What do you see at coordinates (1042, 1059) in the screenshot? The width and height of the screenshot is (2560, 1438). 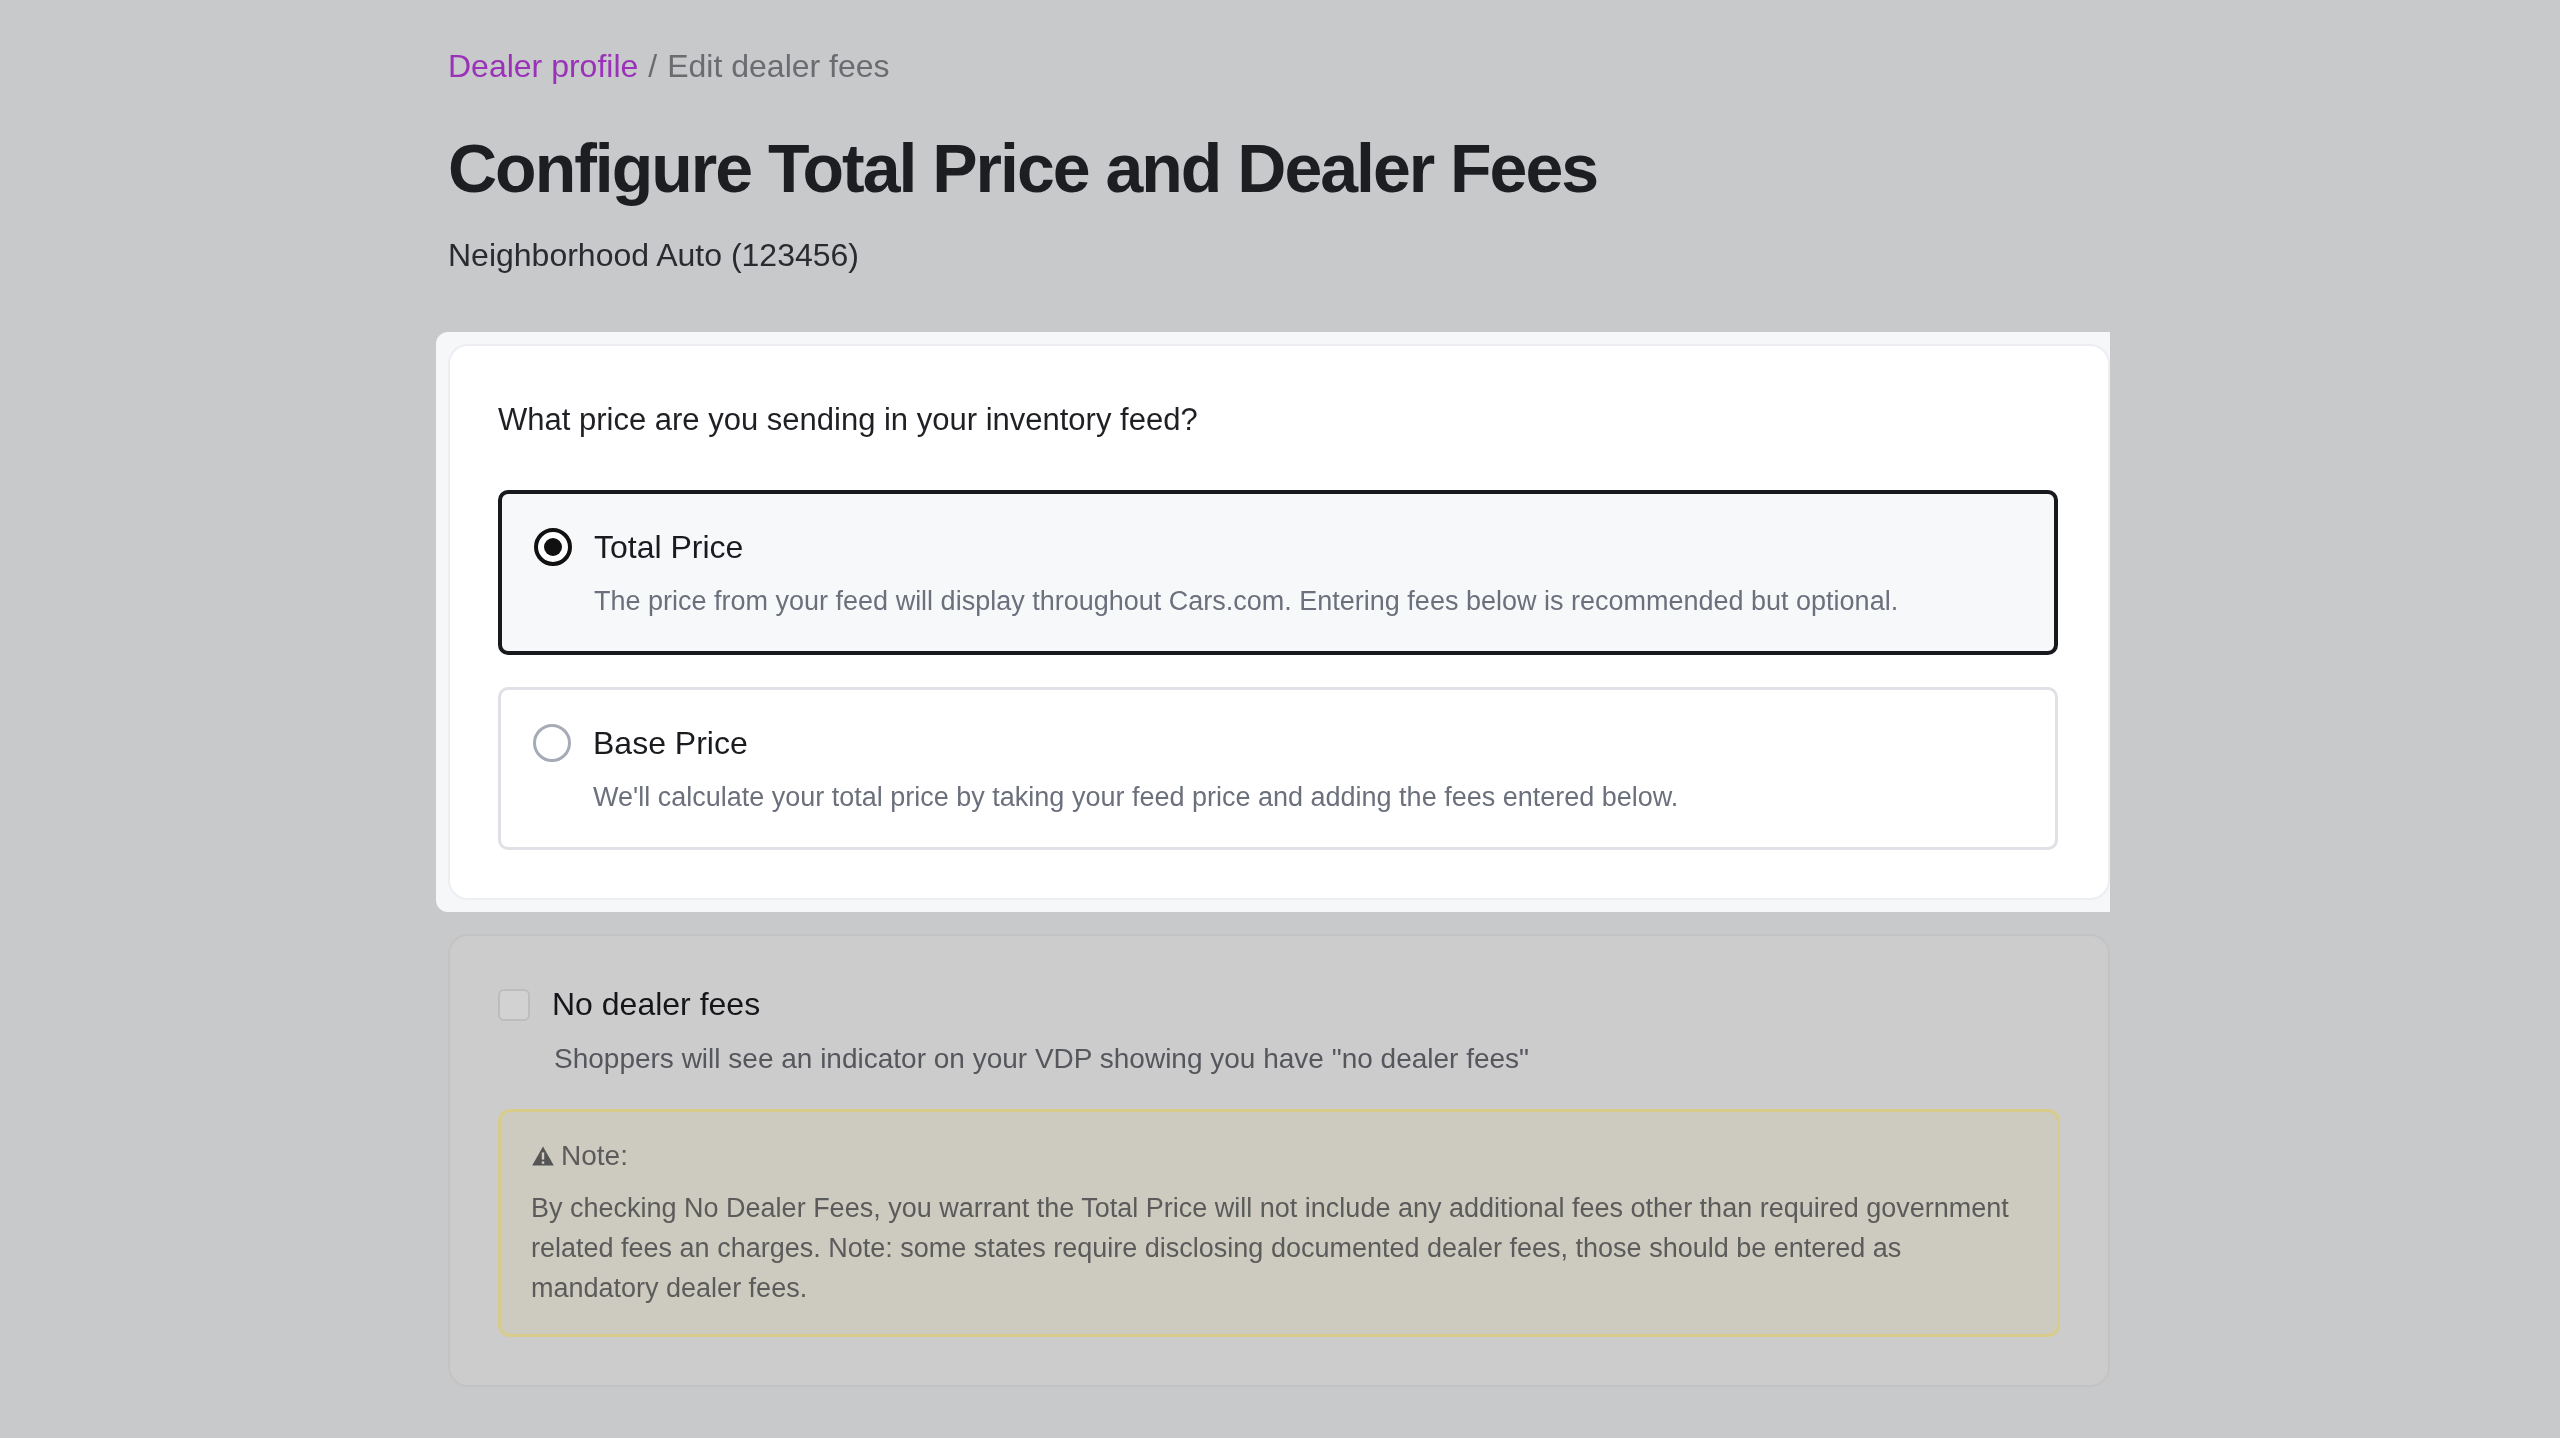 I see `checkbox-description: Shoppers will see an indicator on your VDP showing you have "no dealer fees"` at bounding box center [1042, 1059].